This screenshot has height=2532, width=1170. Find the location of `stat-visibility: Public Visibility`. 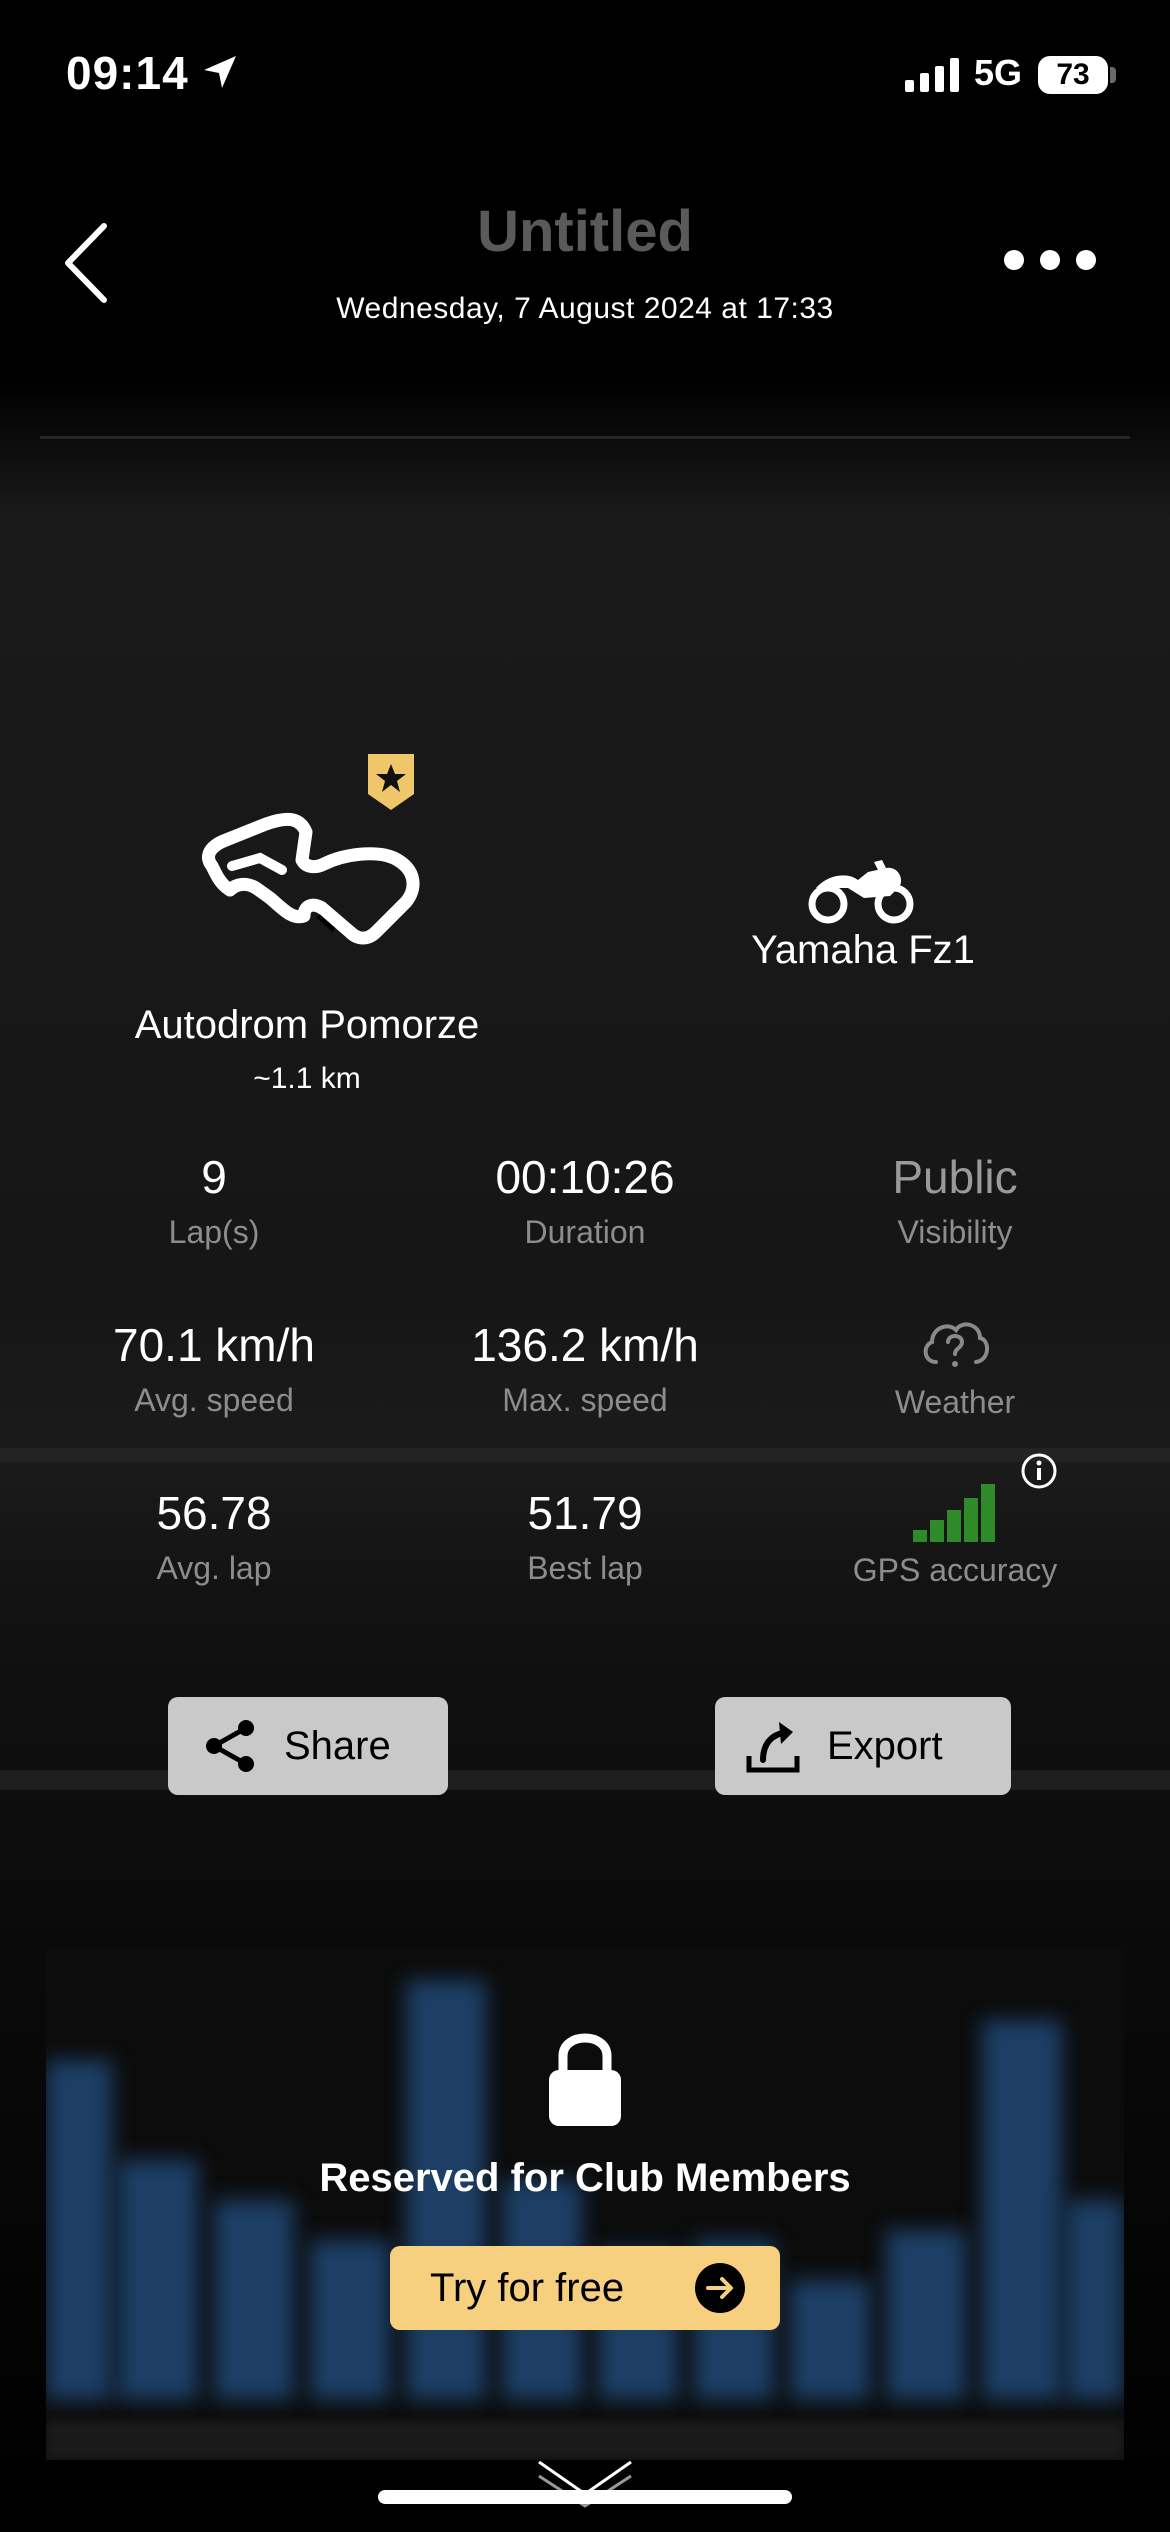

stat-visibility: Public Visibility is located at coordinates (955, 1200).